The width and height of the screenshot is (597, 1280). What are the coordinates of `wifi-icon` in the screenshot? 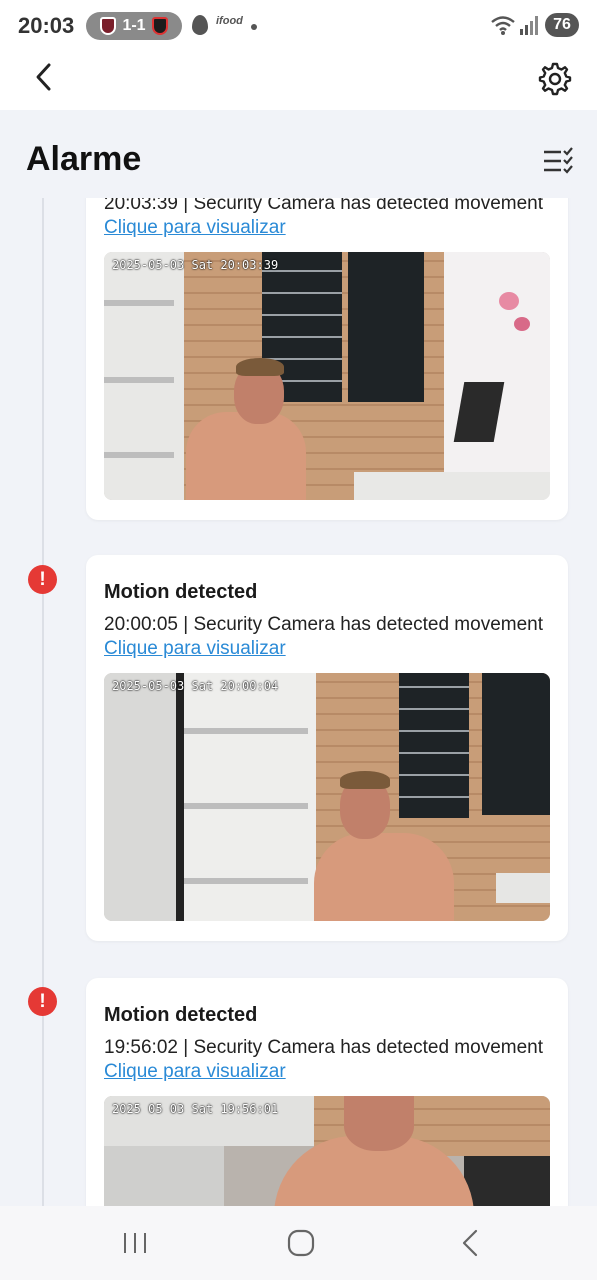 It's located at (503, 25).